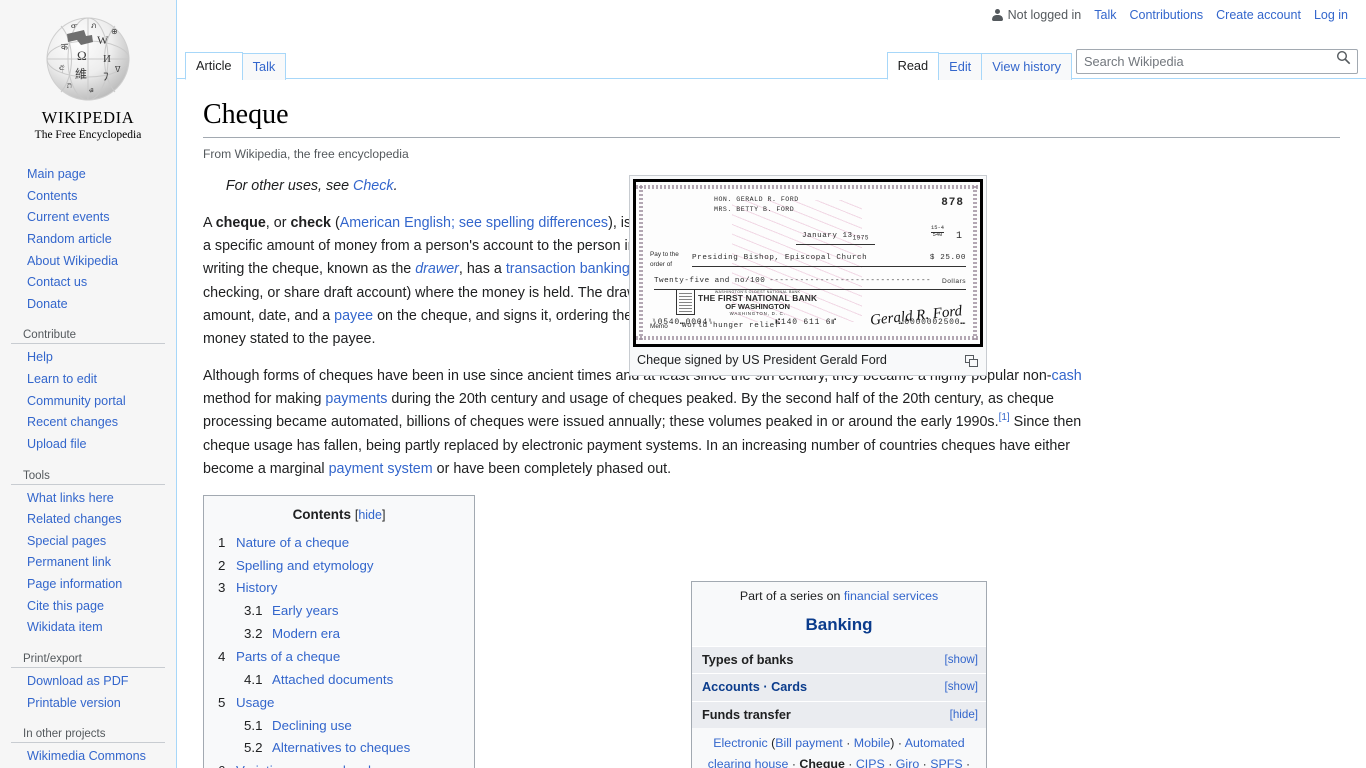  Describe the element at coordinates (1105, 15) in the screenshot. I see `personal-link-talk: Talk` at that location.